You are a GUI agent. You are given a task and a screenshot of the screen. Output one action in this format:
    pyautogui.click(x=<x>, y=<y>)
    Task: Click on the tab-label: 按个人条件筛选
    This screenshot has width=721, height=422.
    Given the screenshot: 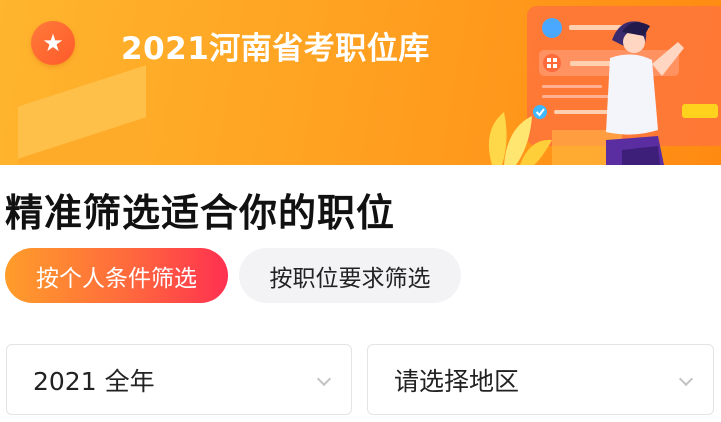 What is the action you would take?
    pyautogui.click(x=116, y=278)
    